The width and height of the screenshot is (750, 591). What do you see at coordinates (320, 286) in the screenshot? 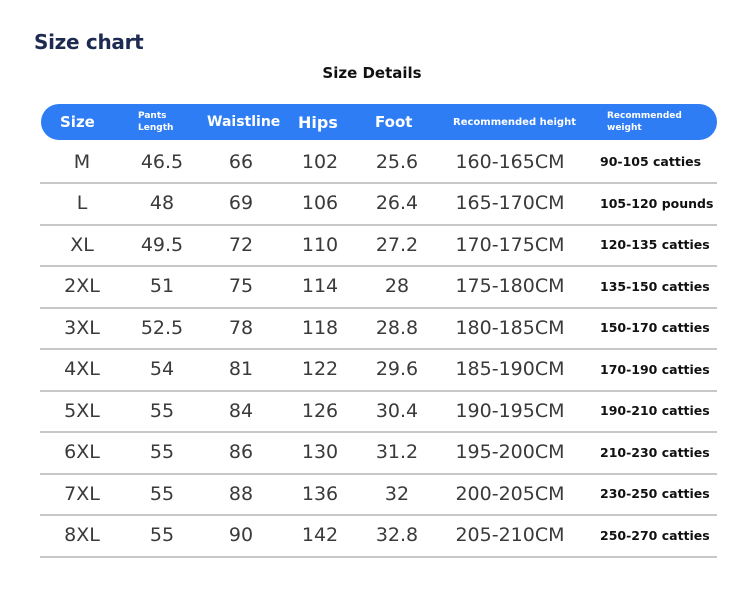
I see `cell-hips: 114` at bounding box center [320, 286].